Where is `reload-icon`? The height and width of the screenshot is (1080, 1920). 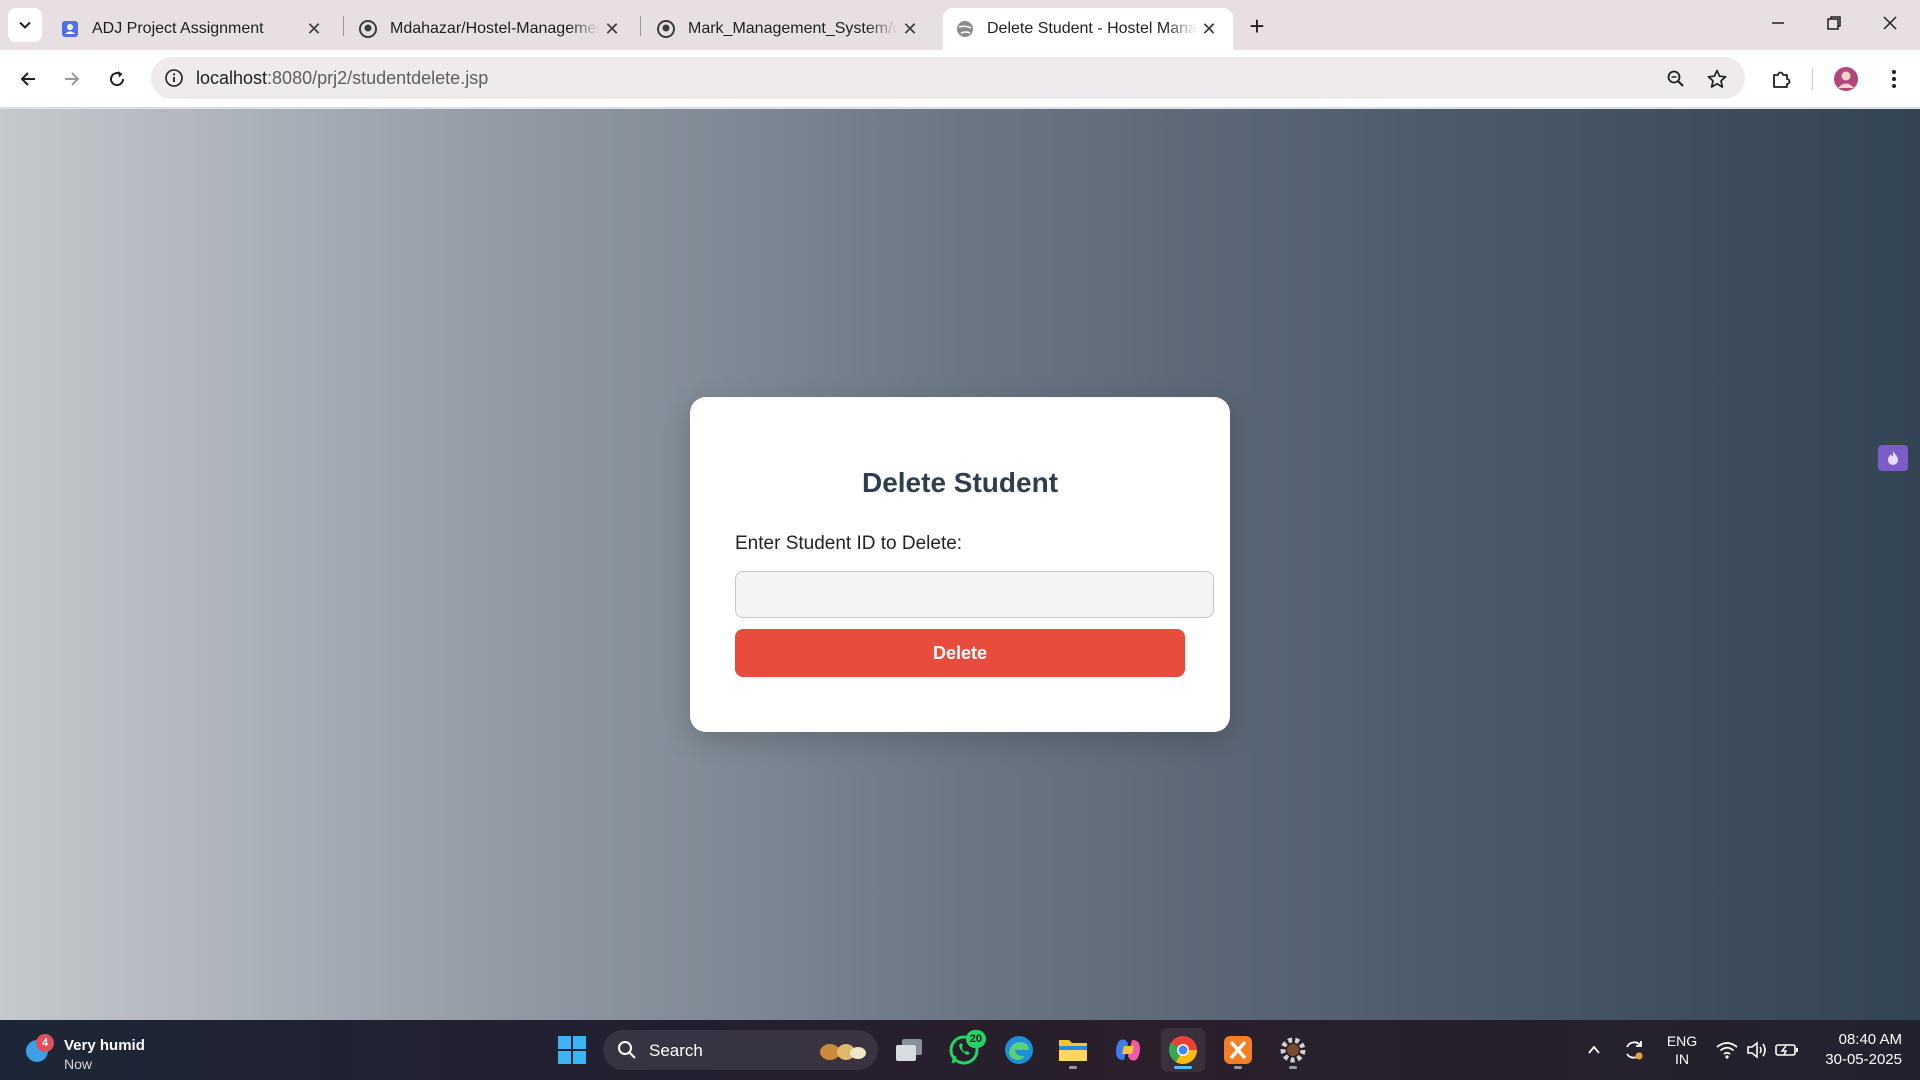
reload-icon is located at coordinates (117, 79).